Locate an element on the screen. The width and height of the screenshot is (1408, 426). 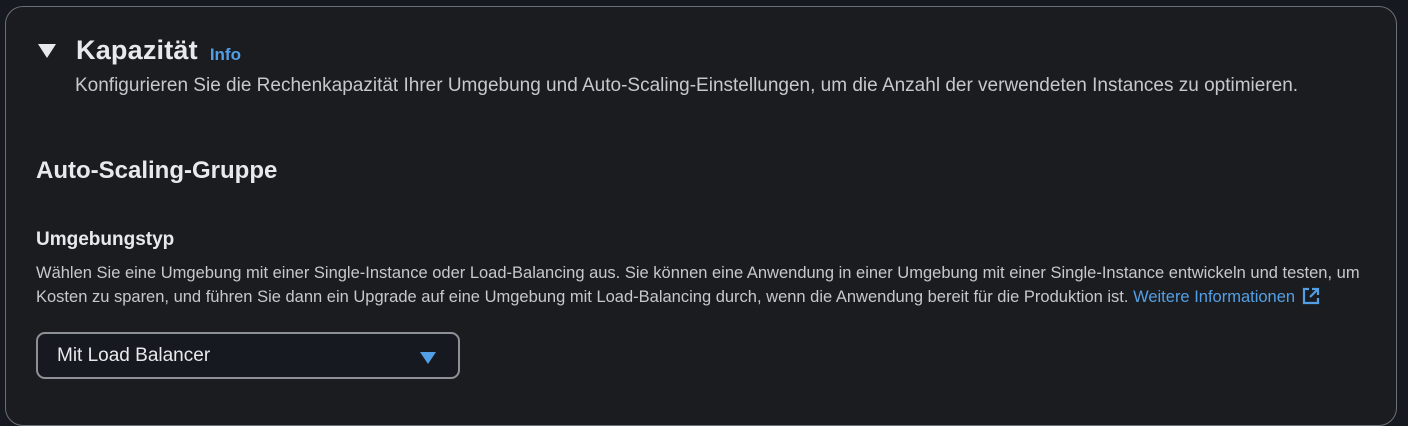
capacity-title: Kapazität is located at coordinates (137, 50).